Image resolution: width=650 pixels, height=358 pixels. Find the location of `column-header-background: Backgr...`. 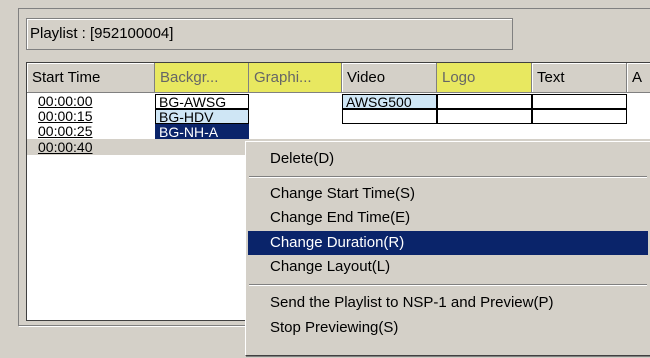

column-header-background: Backgr... is located at coordinates (202, 78).